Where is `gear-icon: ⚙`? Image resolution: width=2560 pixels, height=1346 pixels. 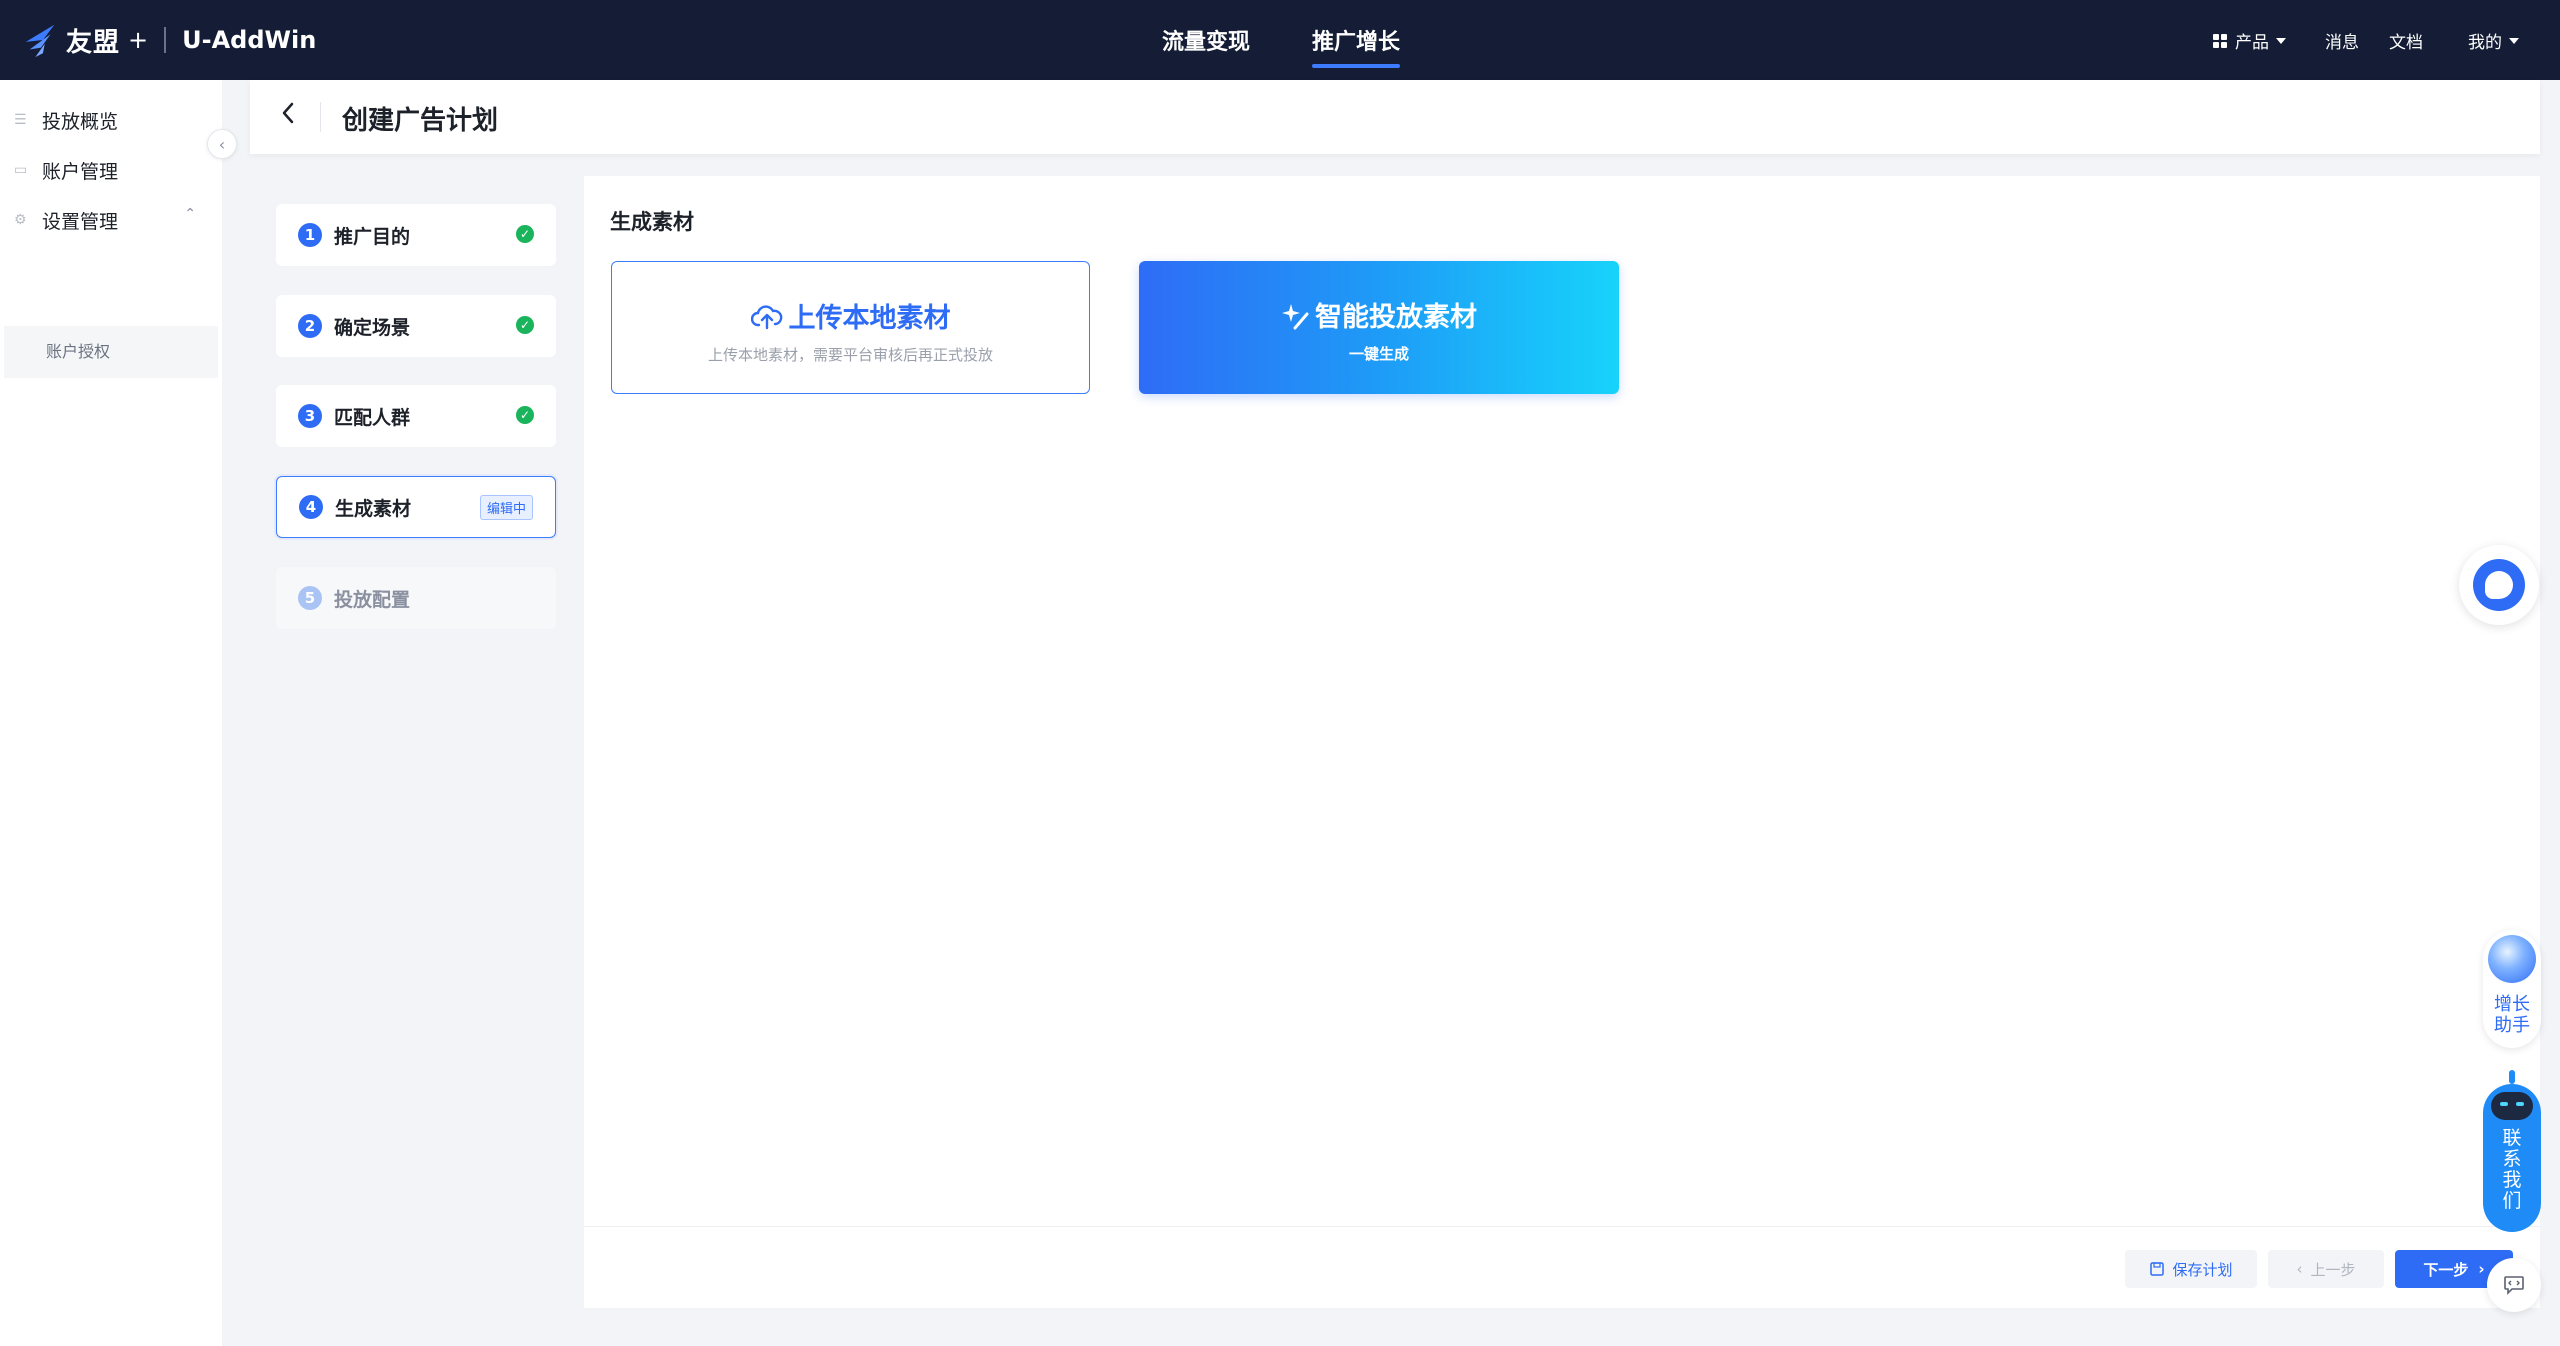 gear-icon: ⚙ is located at coordinates (20, 220).